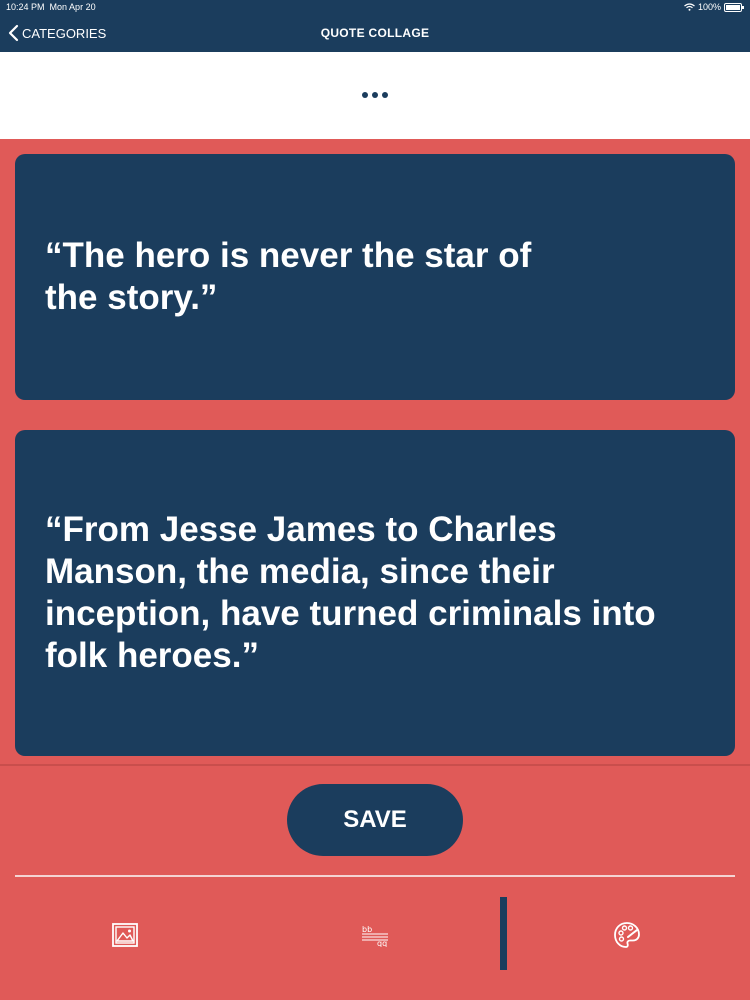  I want to click on section-divider, so click(375, 765).